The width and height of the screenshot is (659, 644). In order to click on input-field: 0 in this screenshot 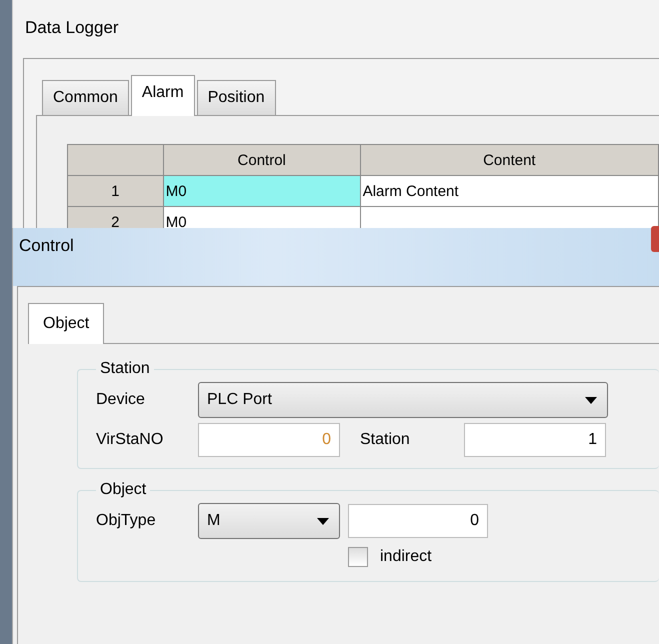, I will do `click(418, 521)`.